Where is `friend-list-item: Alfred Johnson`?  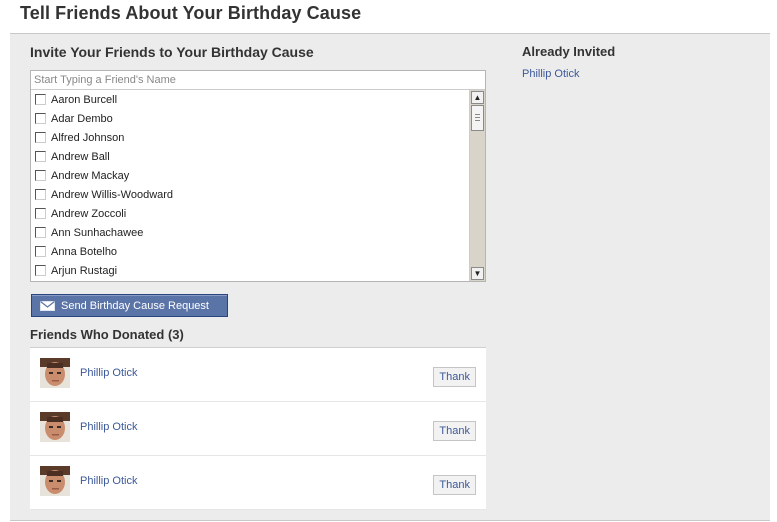
friend-list-item: Alfred Johnson is located at coordinates (250, 137).